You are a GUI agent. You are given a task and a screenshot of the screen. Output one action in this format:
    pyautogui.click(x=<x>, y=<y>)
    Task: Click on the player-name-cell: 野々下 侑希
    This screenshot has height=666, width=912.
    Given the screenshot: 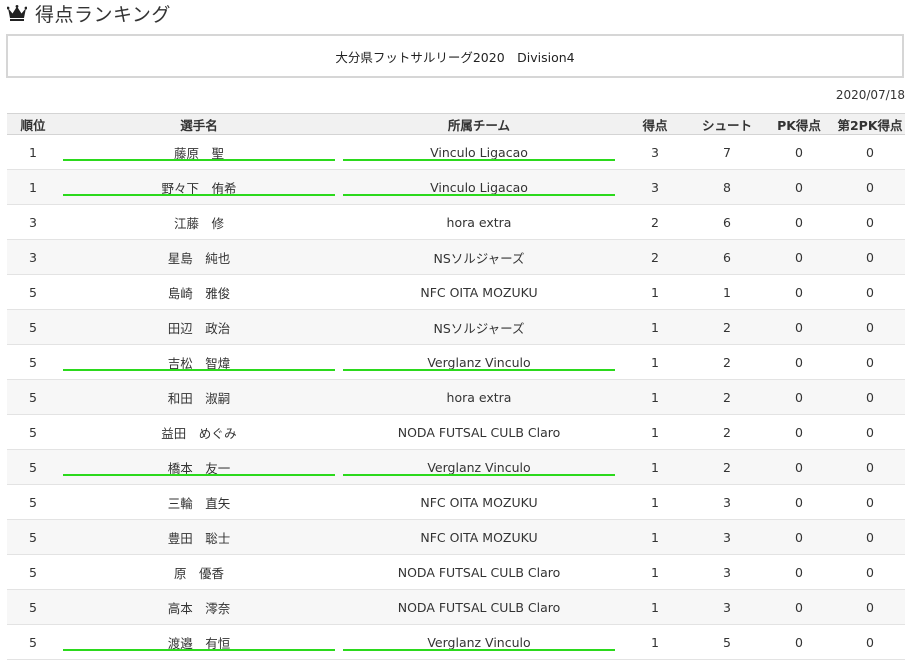 What is the action you would take?
    pyautogui.click(x=199, y=187)
    